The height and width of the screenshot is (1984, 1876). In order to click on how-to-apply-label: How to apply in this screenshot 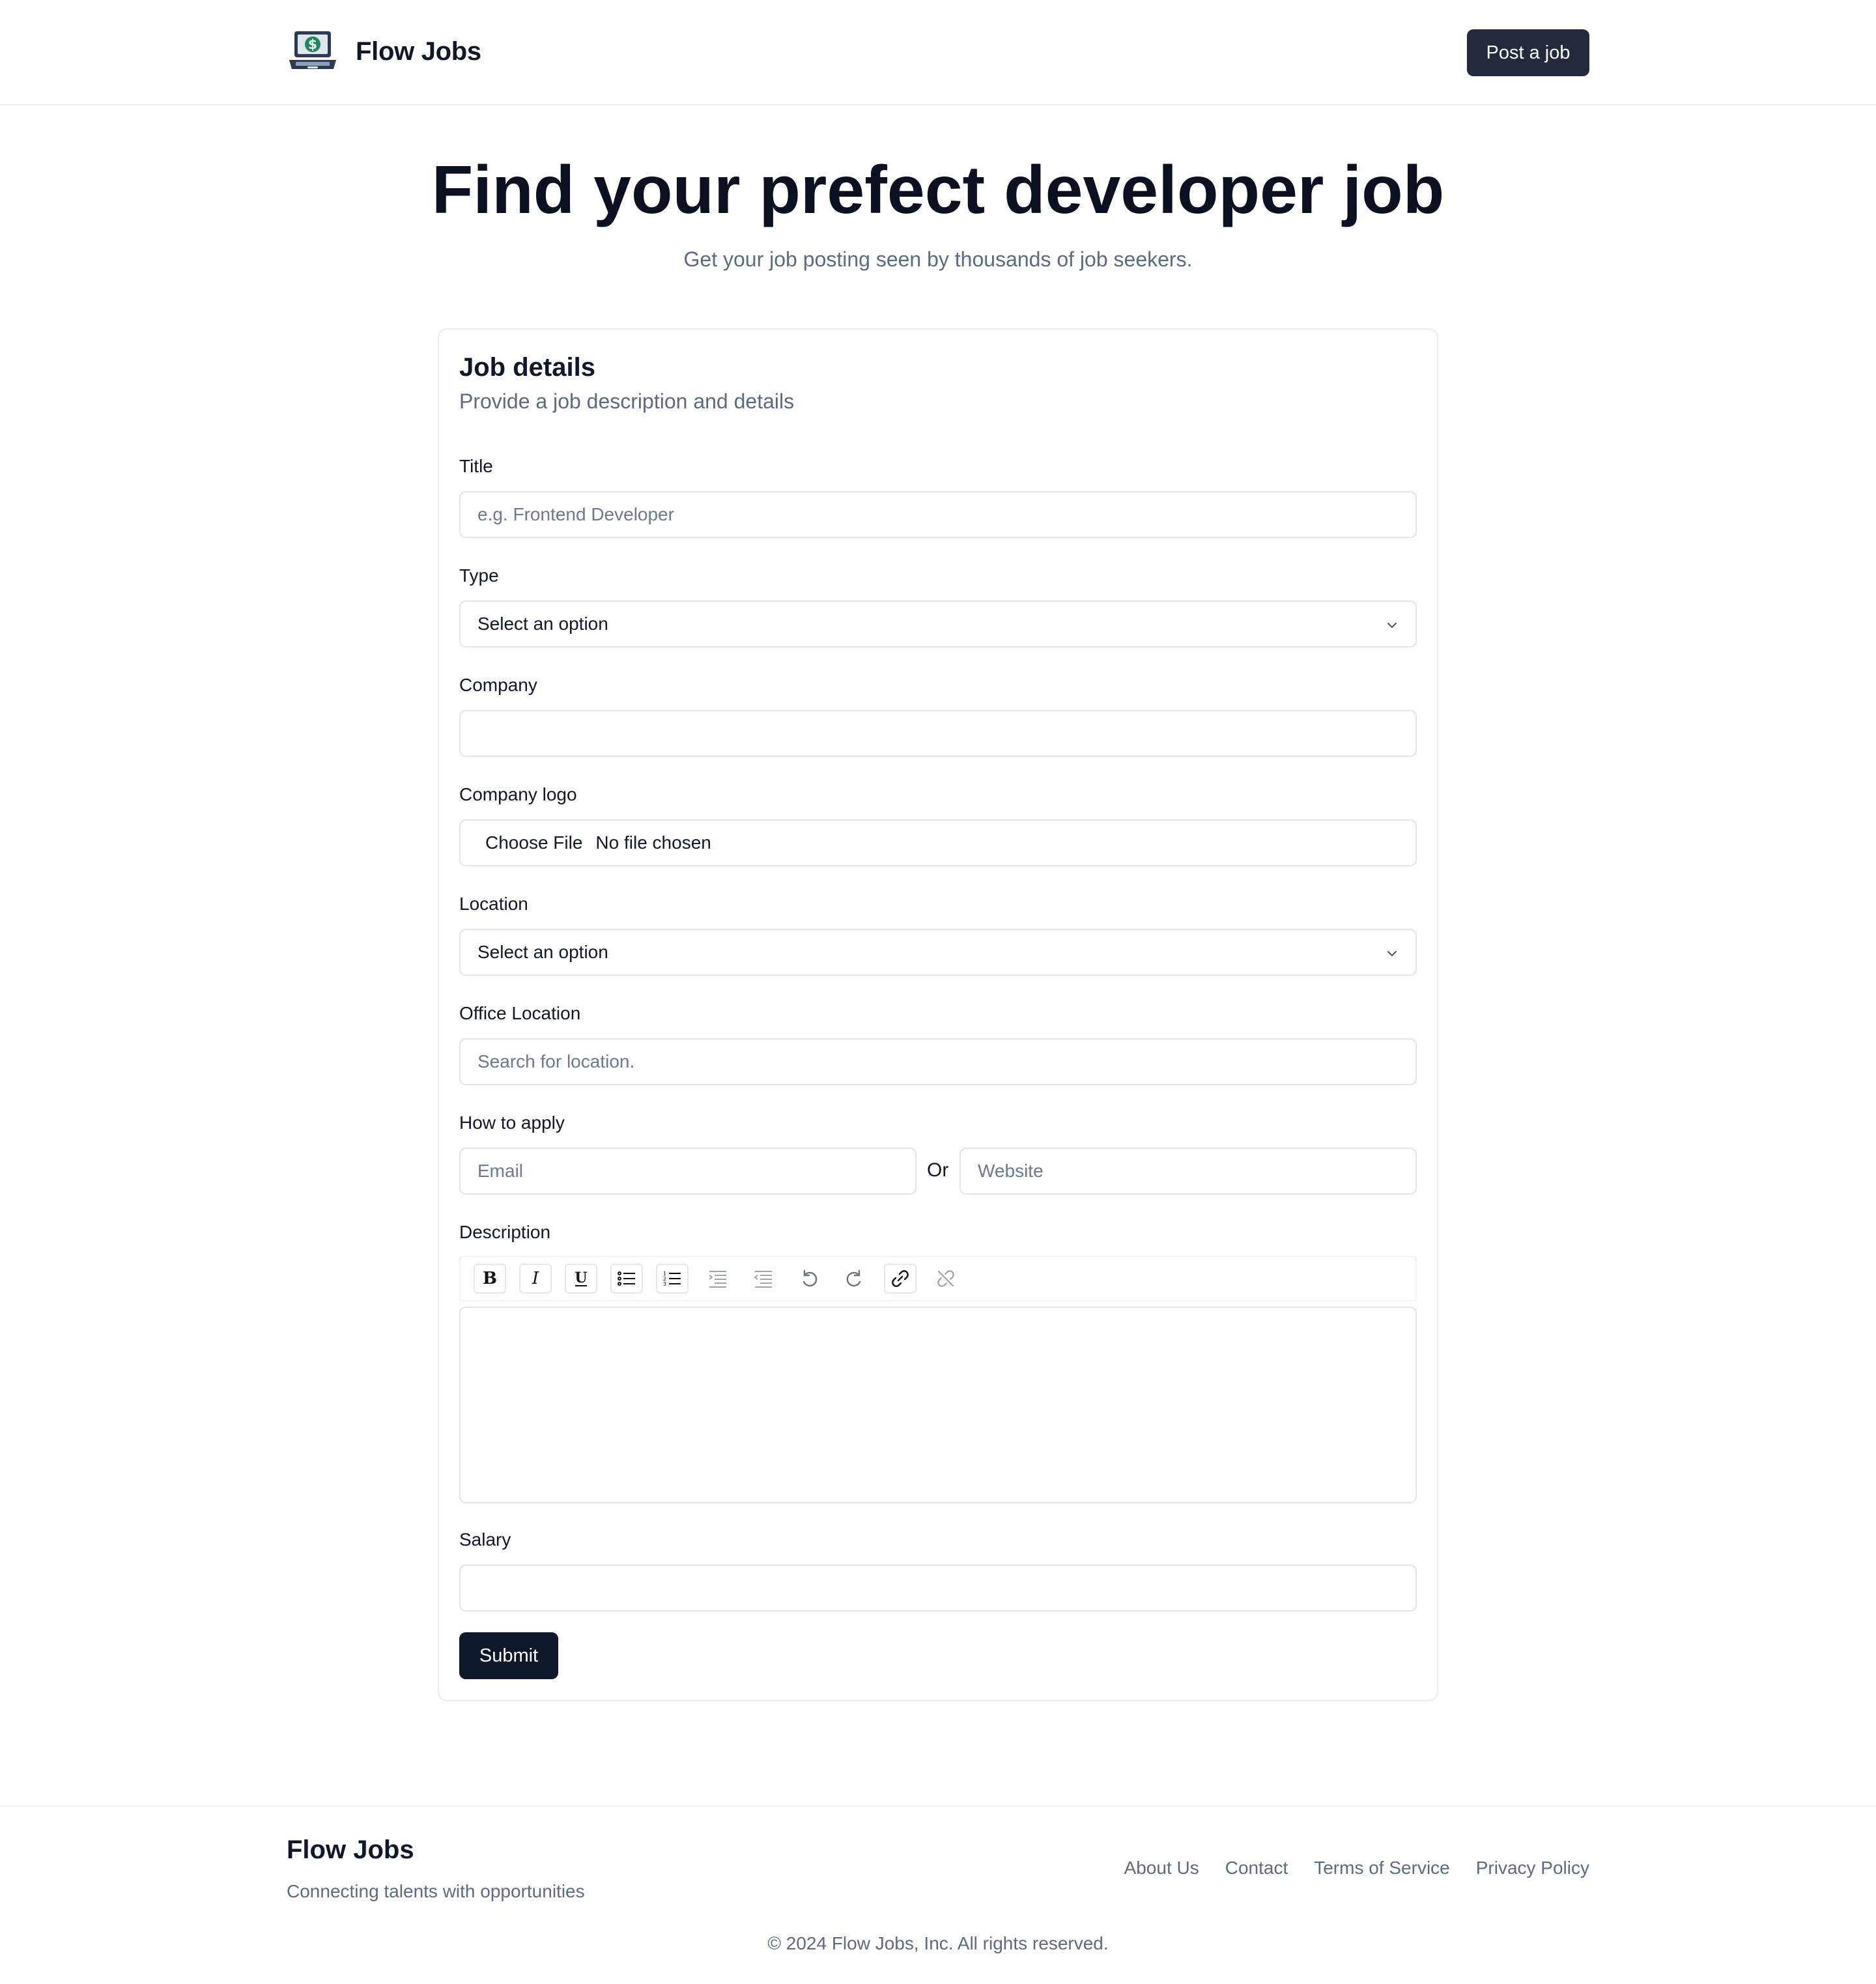, I will do `click(512, 1122)`.